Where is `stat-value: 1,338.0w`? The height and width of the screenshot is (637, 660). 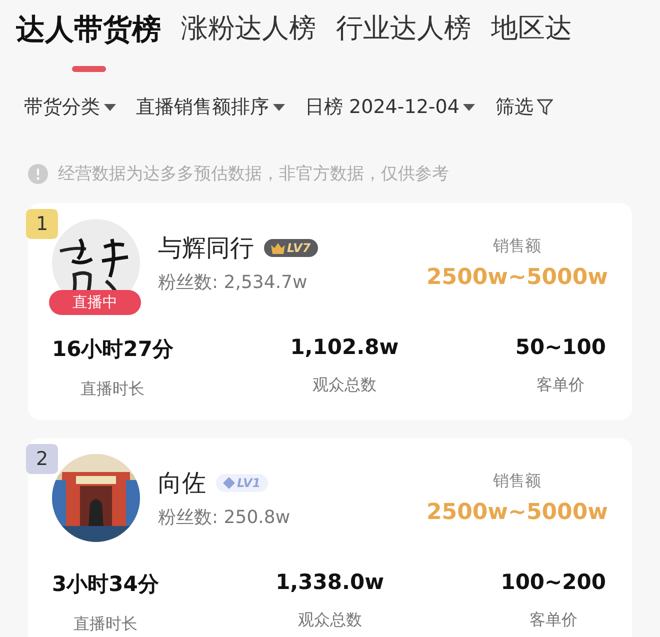
stat-value: 1,338.0w is located at coordinates (330, 582).